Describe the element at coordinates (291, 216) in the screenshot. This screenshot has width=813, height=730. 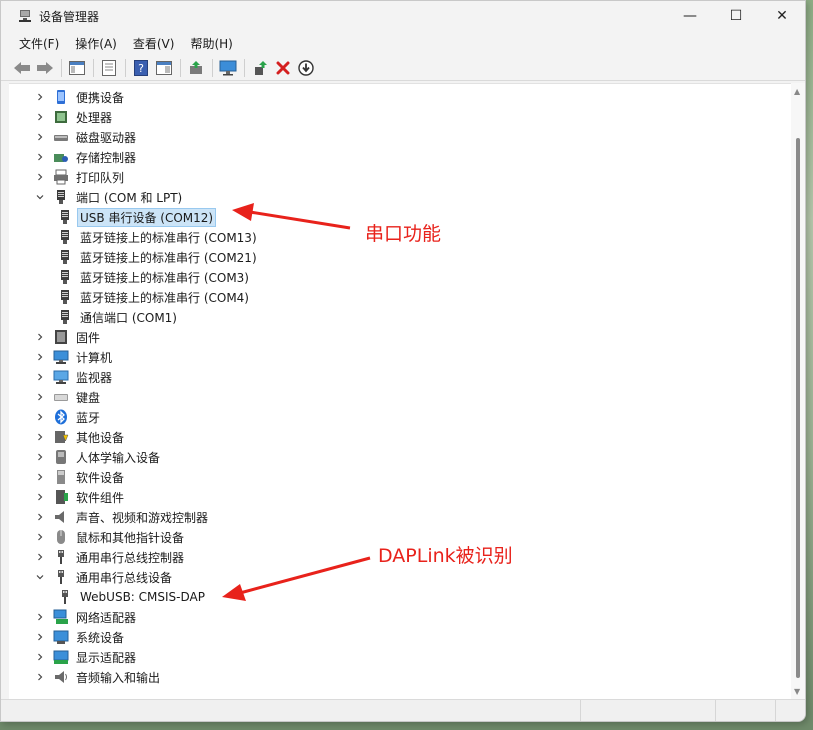
I see `serial-arrow` at that location.